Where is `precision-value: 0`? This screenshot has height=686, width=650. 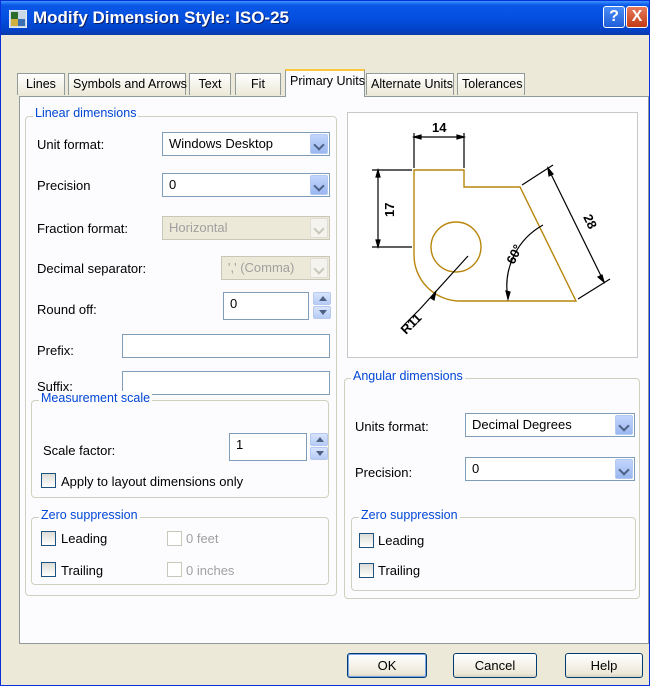 precision-value: 0 is located at coordinates (173, 184).